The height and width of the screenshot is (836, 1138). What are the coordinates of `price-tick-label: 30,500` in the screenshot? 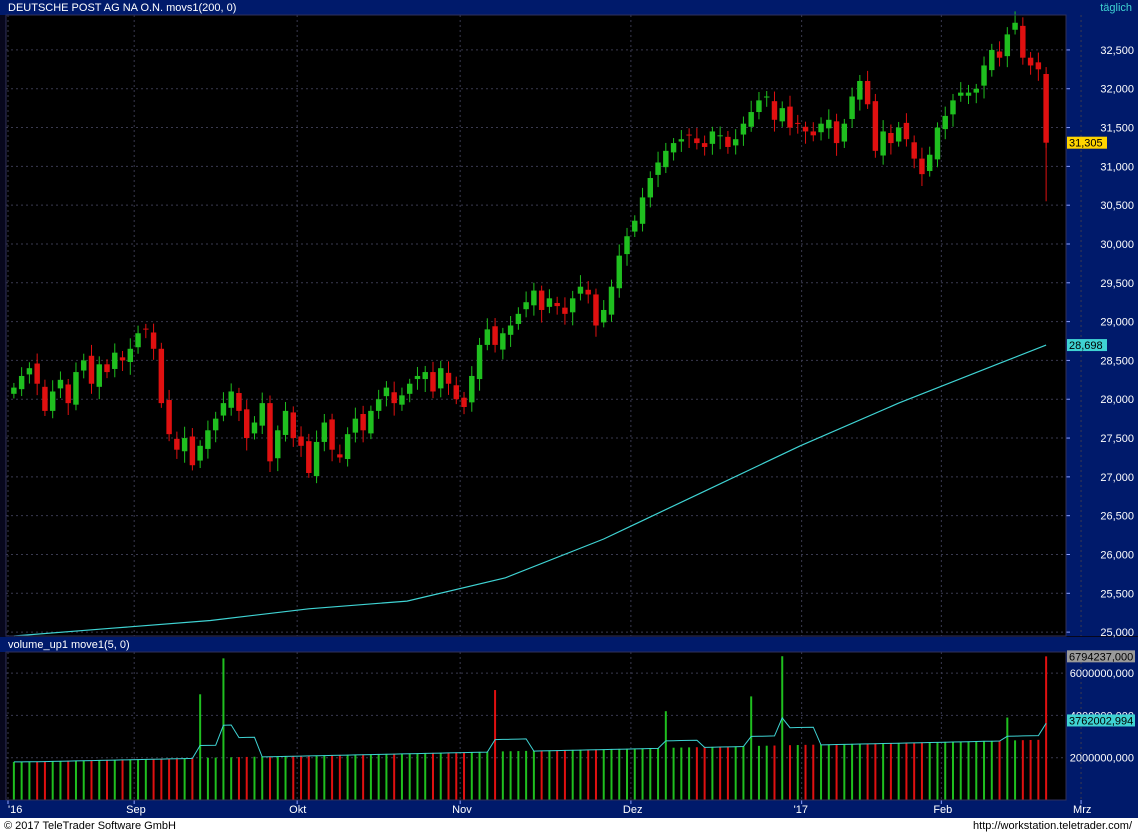 It's located at (1117, 206).